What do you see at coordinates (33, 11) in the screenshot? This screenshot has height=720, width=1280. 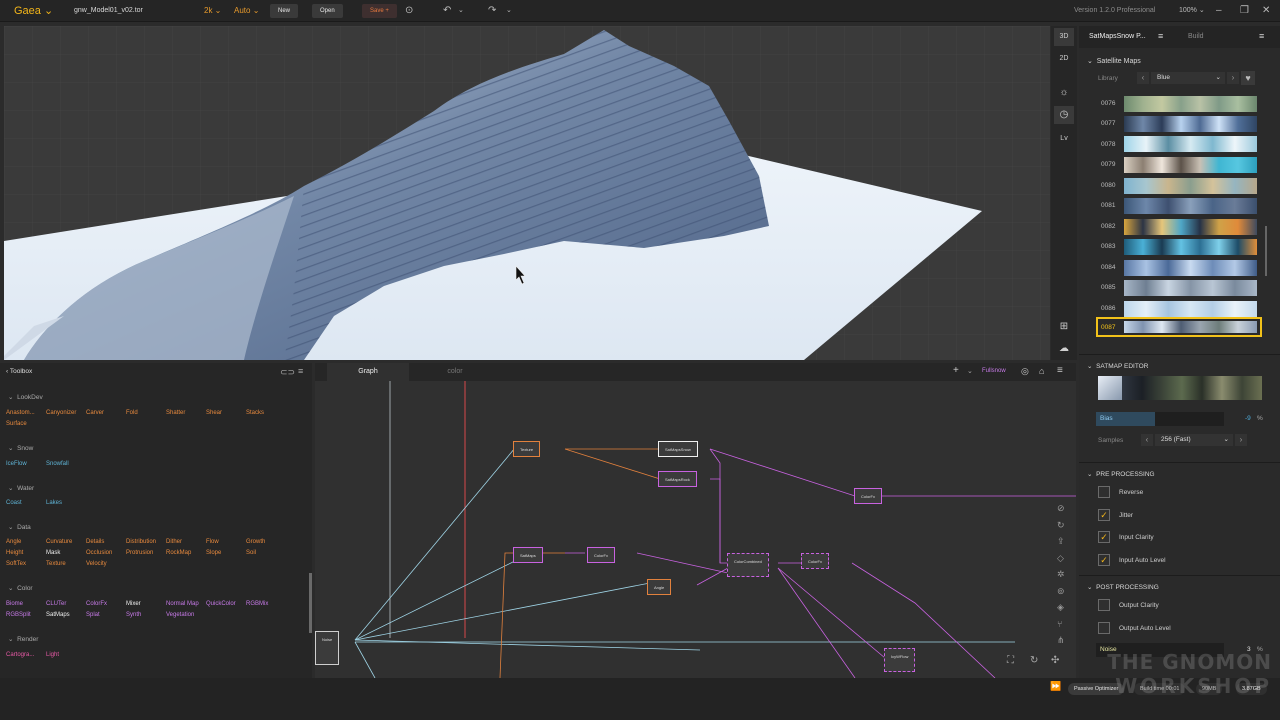 I see `app-logo-menu: Gaea ⌄` at bounding box center [33, 11].